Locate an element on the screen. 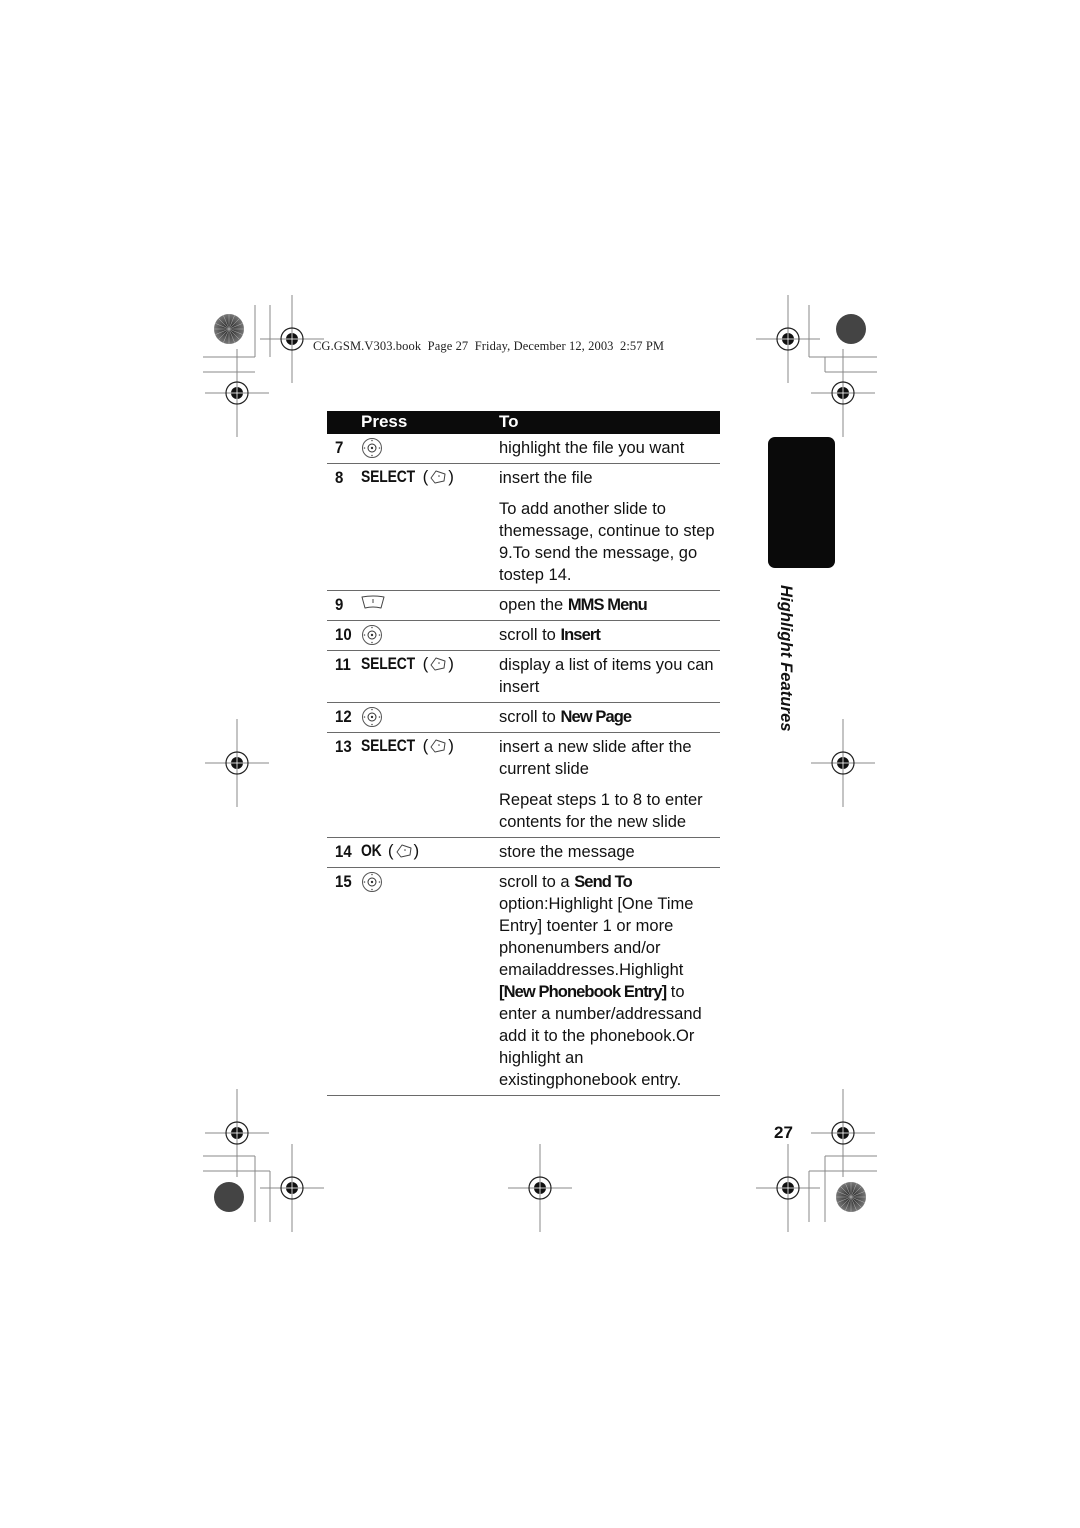 The height and width of the screenshot is (1528, 1080). to-paragraph: insert the file is located at coordinates (608, 478).